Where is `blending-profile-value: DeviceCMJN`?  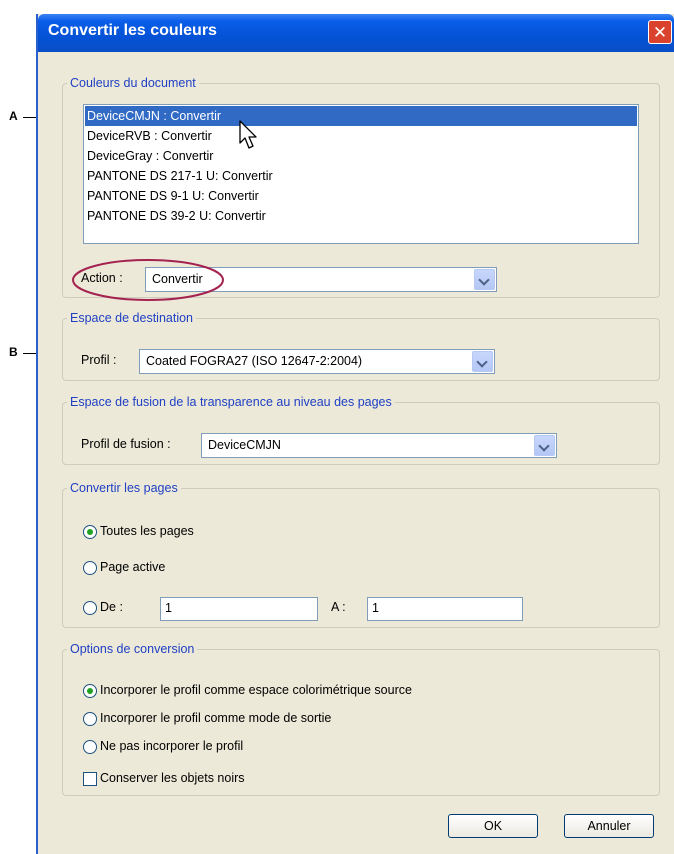 blending-profile-value: DeviceCMJN is located at coordinates (244, 445).